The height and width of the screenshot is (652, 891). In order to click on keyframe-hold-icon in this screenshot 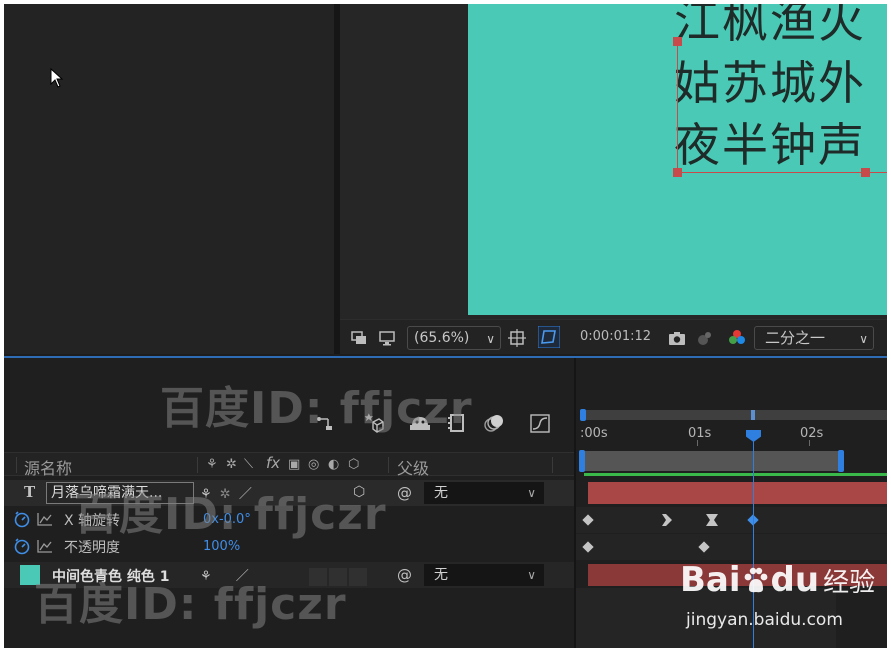, I will do `click(712, 520)`.